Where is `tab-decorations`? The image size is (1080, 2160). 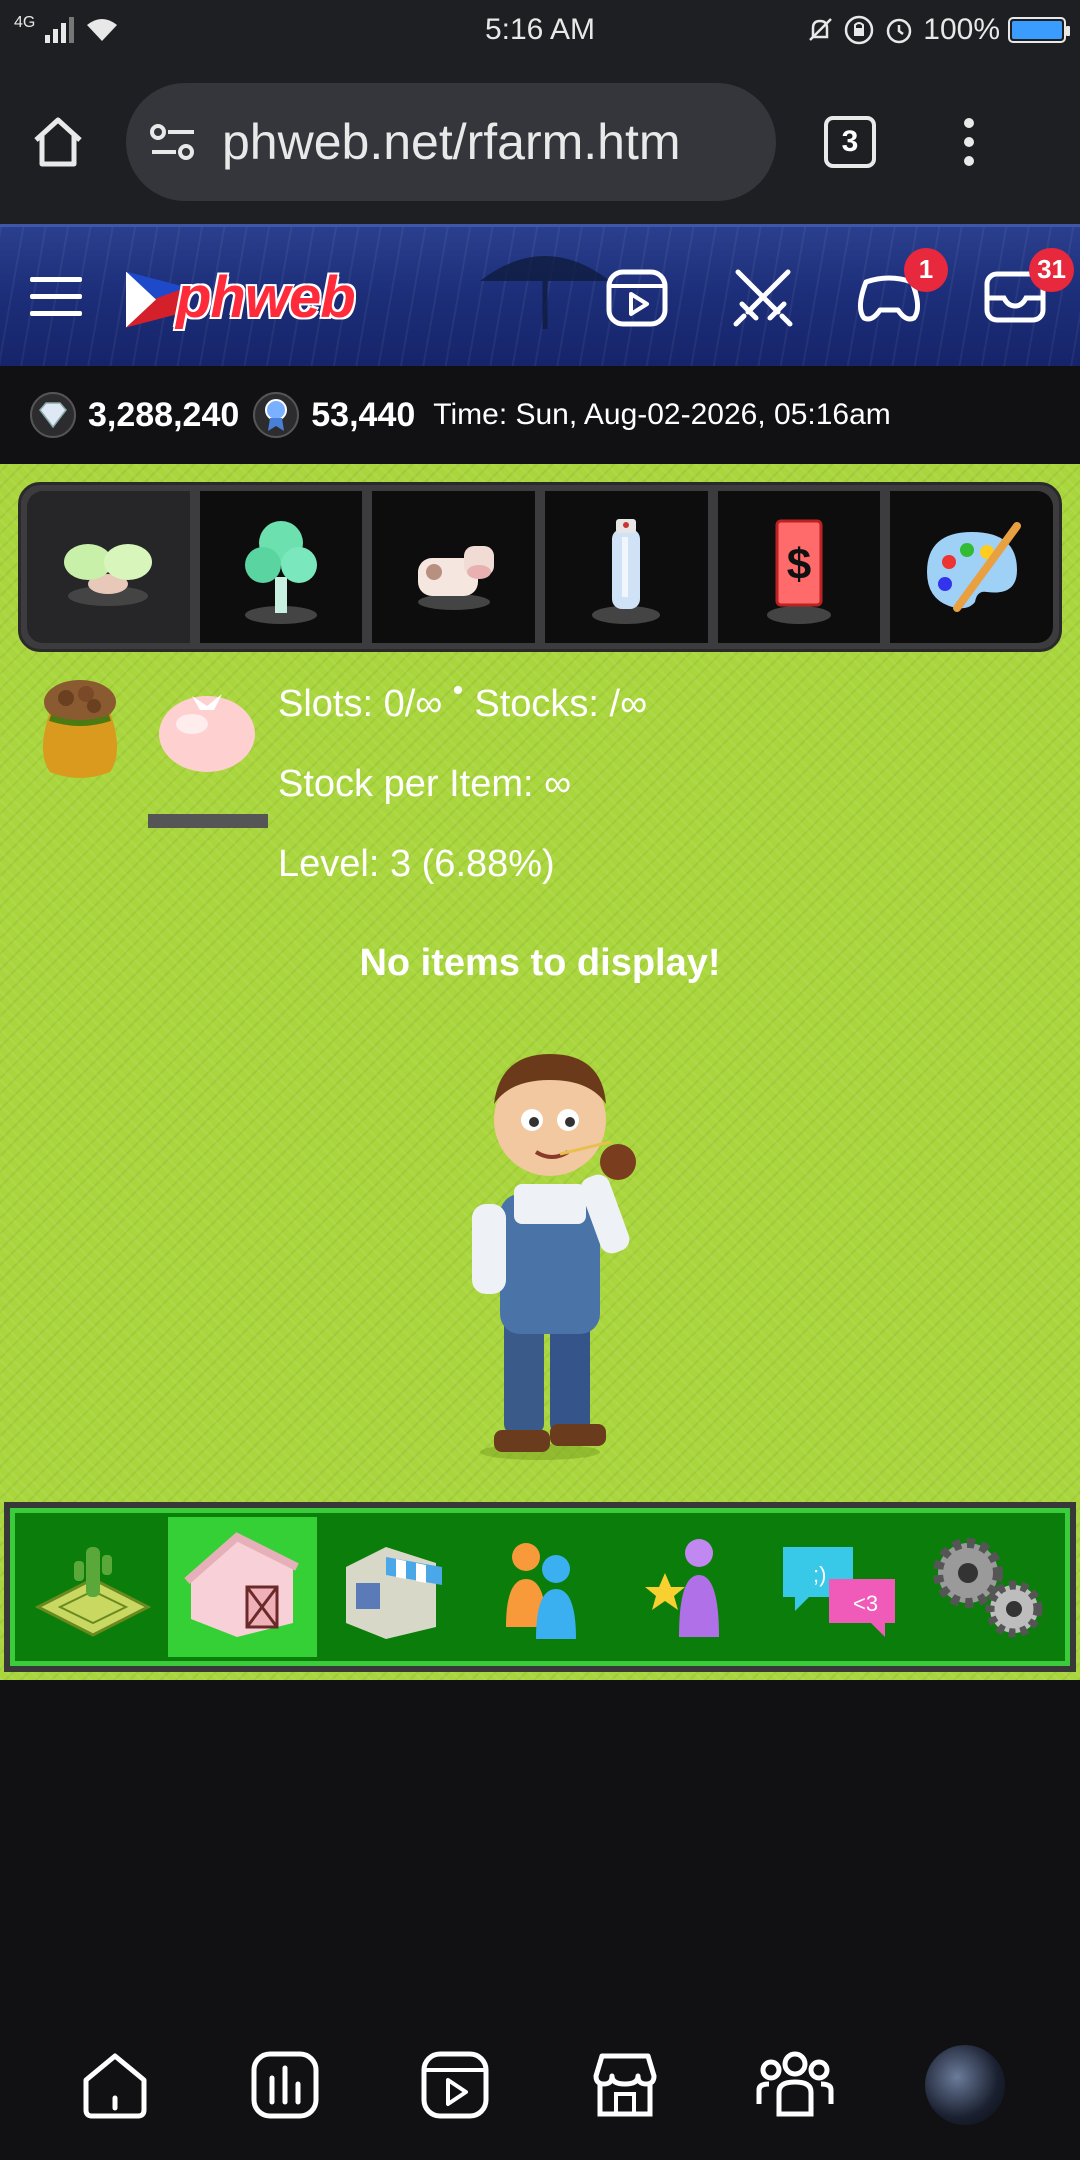 tab-decorations is located at coordinates (972, 567).